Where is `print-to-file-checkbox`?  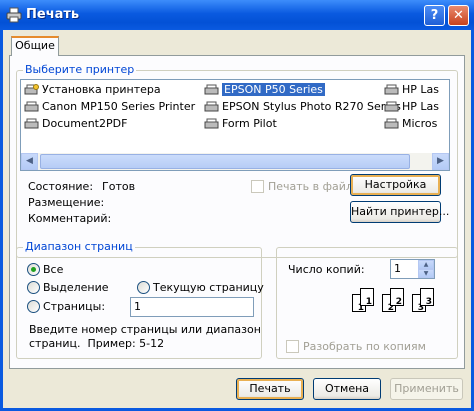
print-to-file-checkbox is located at coordinates (257, 186).